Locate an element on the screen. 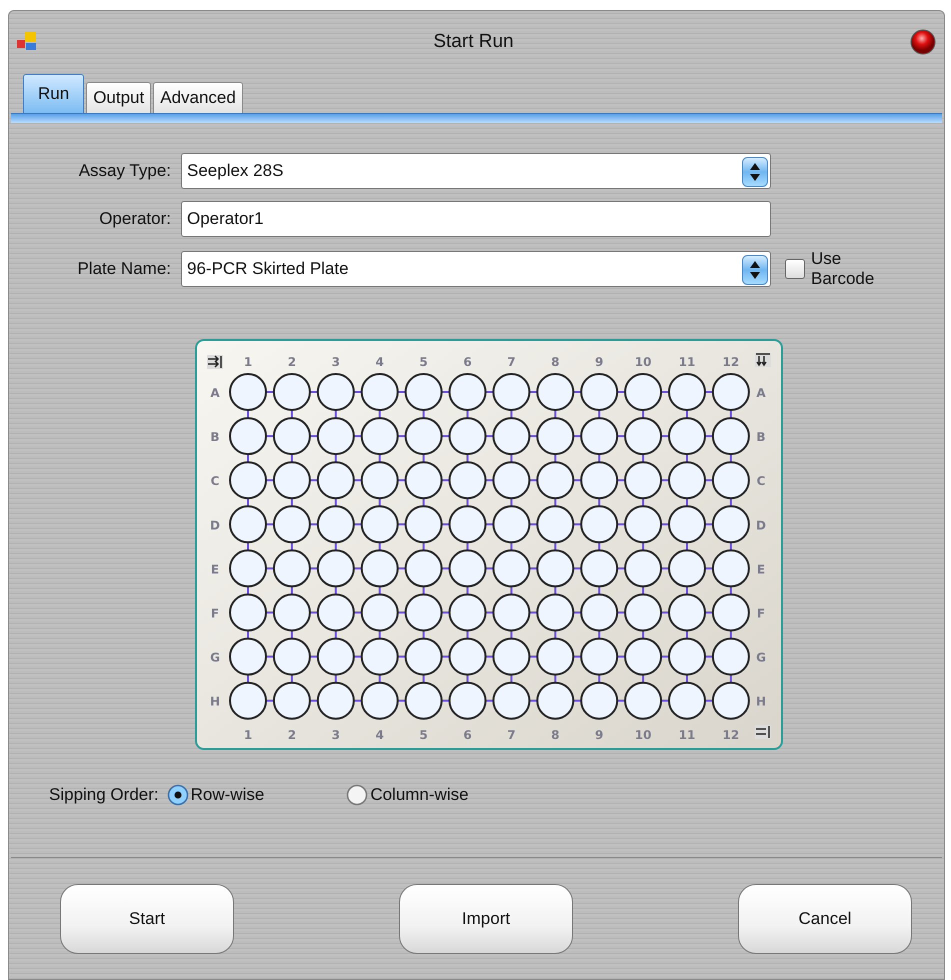  close-icon is located at coordinates (923, 42).